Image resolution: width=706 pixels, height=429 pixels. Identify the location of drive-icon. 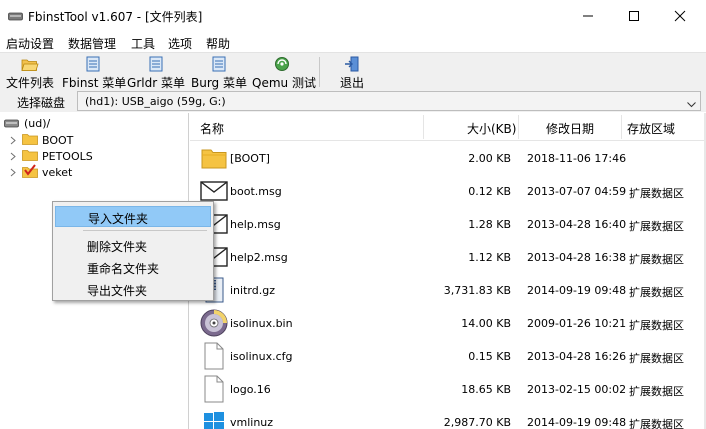
(11, 123).